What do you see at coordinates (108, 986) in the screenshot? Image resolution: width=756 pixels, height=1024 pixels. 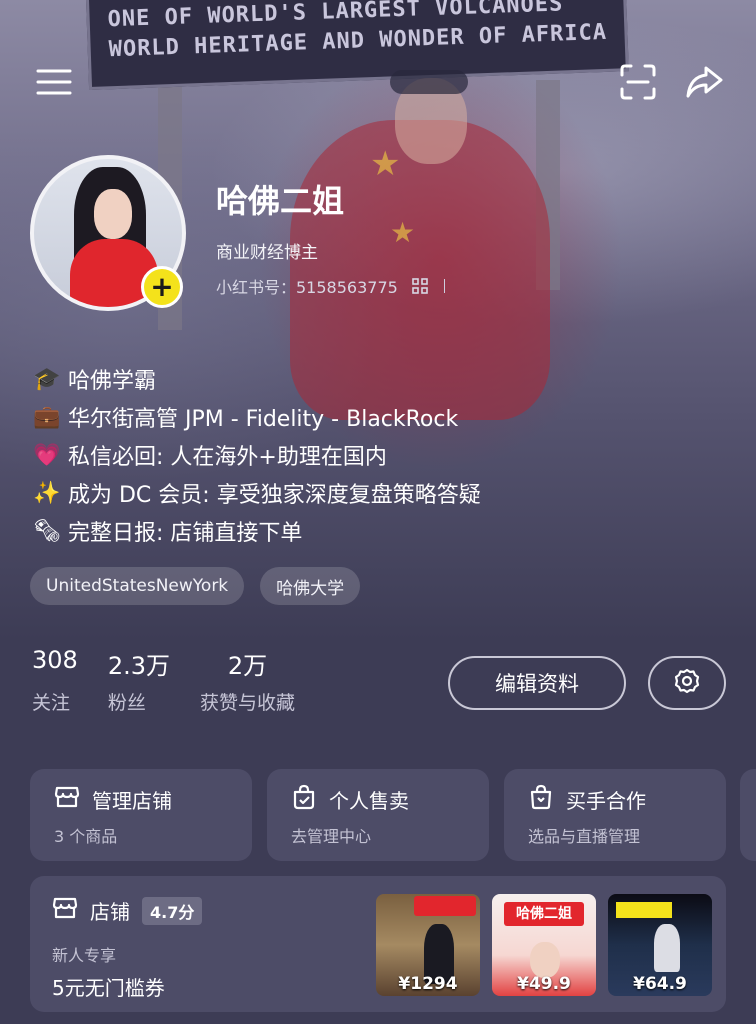 I see `store-coupon: 5元无门槛券` at bounding box center [108, 986].